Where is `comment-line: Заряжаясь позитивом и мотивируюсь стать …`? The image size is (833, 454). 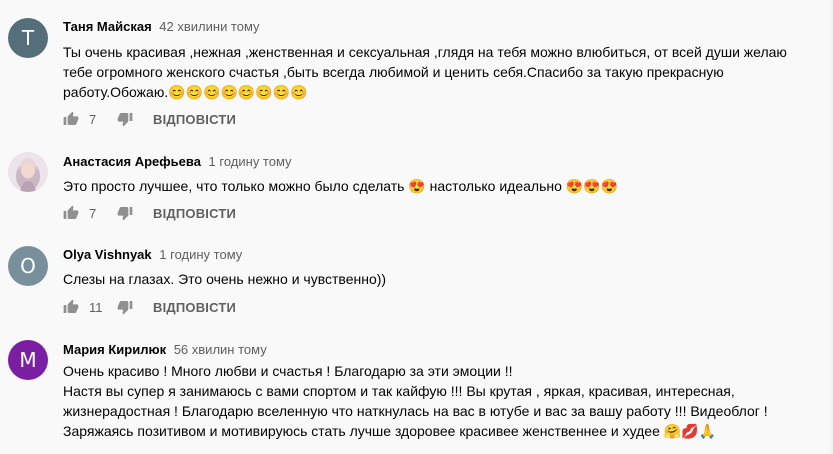 comment-line: Заряжаясь позитивом и мотивируюсь стать … is located at coordinates (390, 431).